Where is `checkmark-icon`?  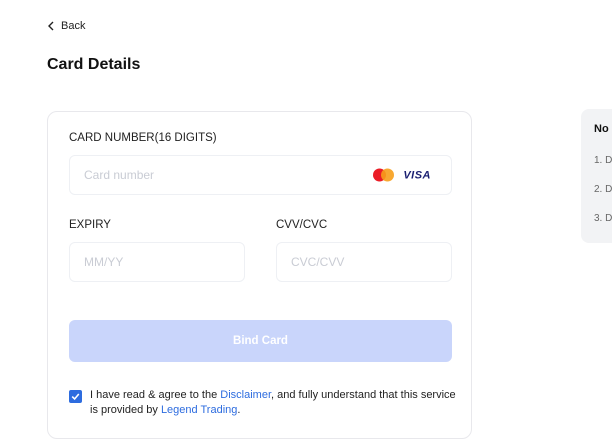
checkmark-icon is located at coordinates (75, 397).